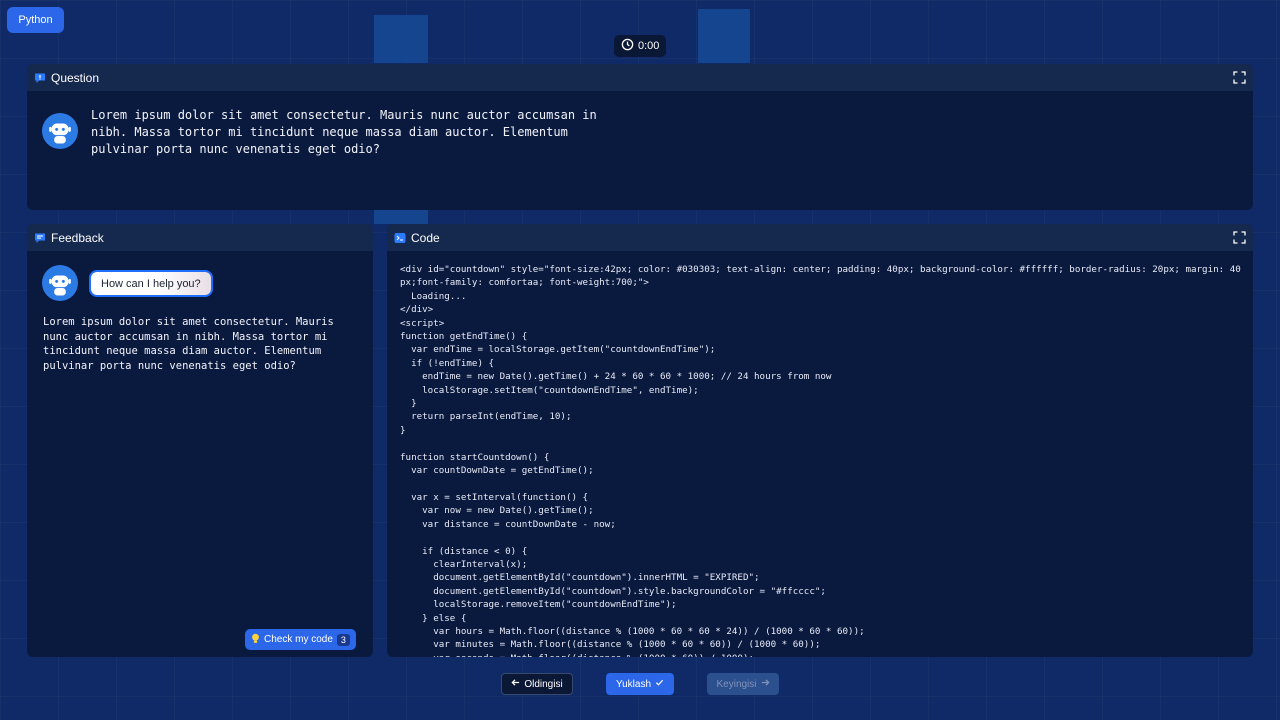  What do you see at coordinates (40, 78) in the screenshot?
I see `chat-alert-icon` at bounding box center [40, 78].